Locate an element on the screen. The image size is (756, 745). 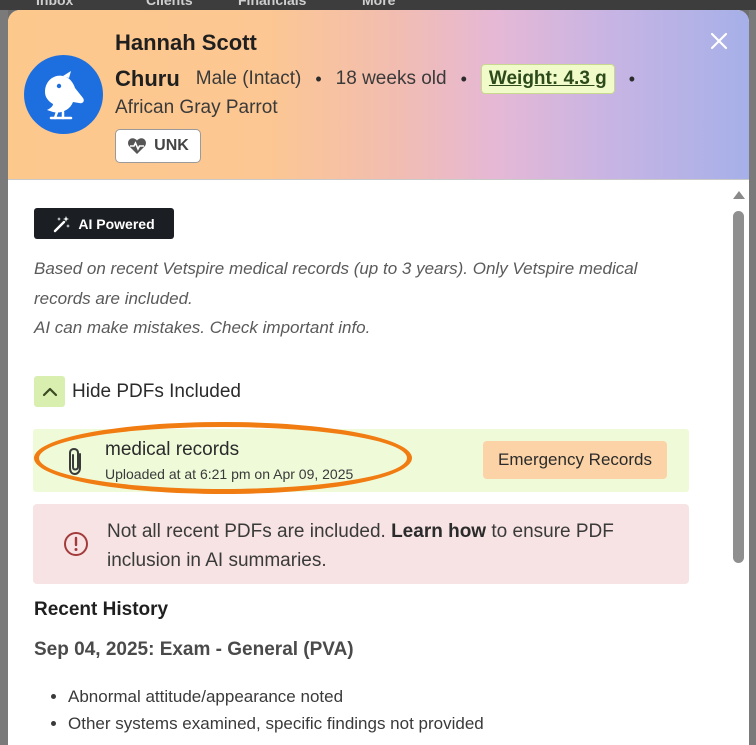
bg-nav-more: More is located at coordinates (379, 4).